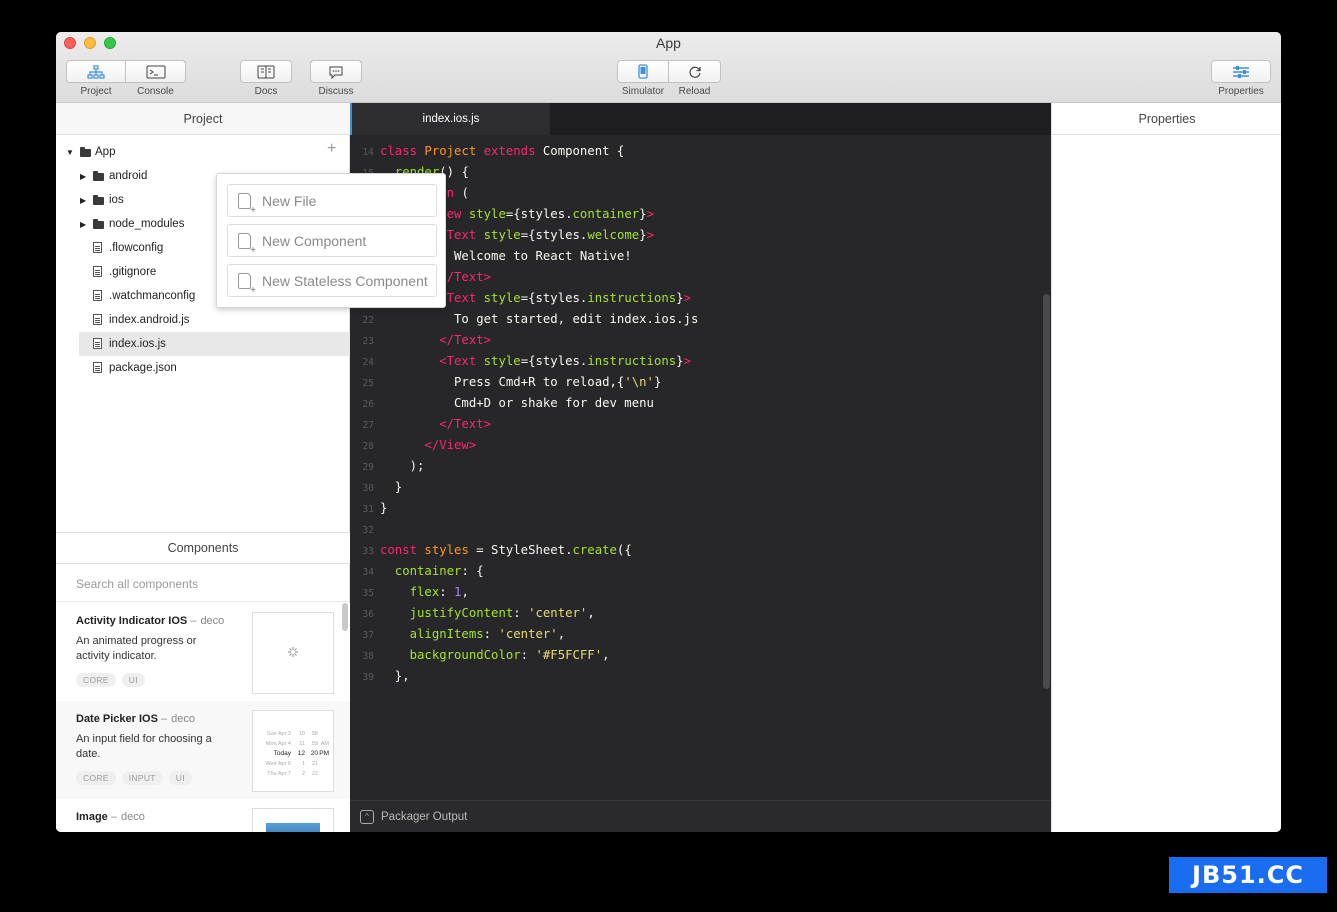  Describe the element at coordinates (133, 272) in the screenshot. I see `tree-item-label: .gitignore` at that location.